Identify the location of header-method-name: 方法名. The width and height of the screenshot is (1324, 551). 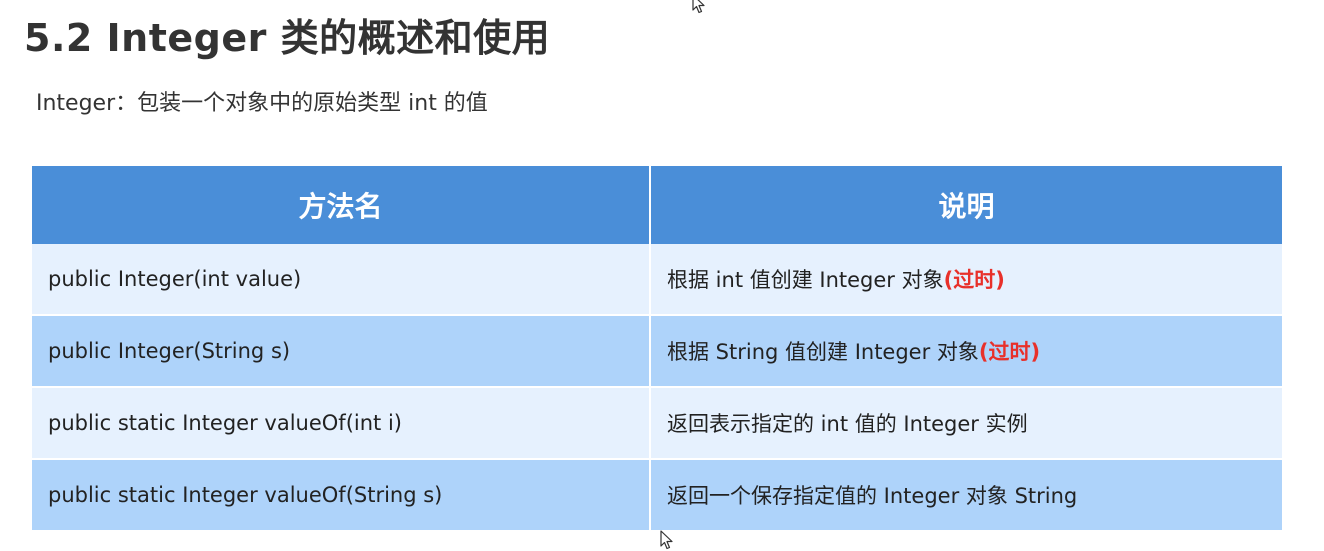
(341, 205).